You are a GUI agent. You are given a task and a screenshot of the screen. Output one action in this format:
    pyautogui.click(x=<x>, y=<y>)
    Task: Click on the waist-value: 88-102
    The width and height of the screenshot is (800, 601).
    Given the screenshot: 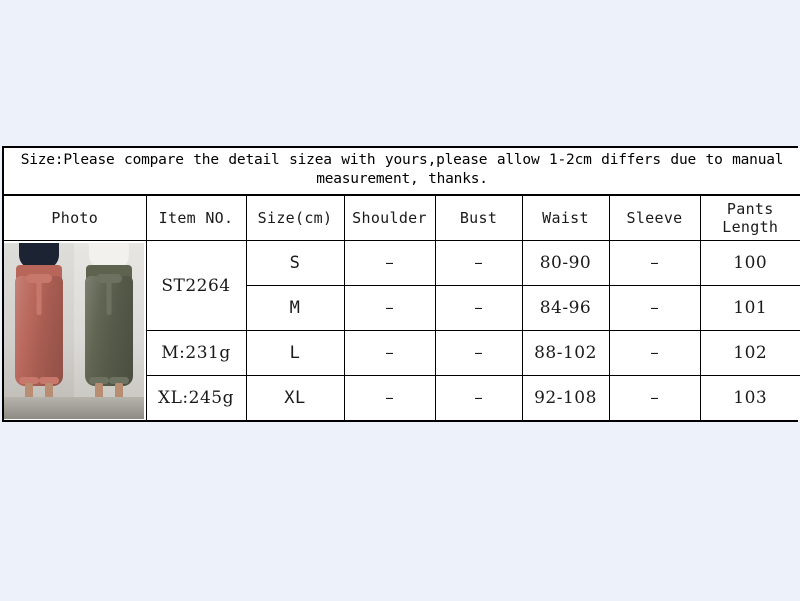 What is the action you would take?
    pyautogui.click(x=565, y=353)
    